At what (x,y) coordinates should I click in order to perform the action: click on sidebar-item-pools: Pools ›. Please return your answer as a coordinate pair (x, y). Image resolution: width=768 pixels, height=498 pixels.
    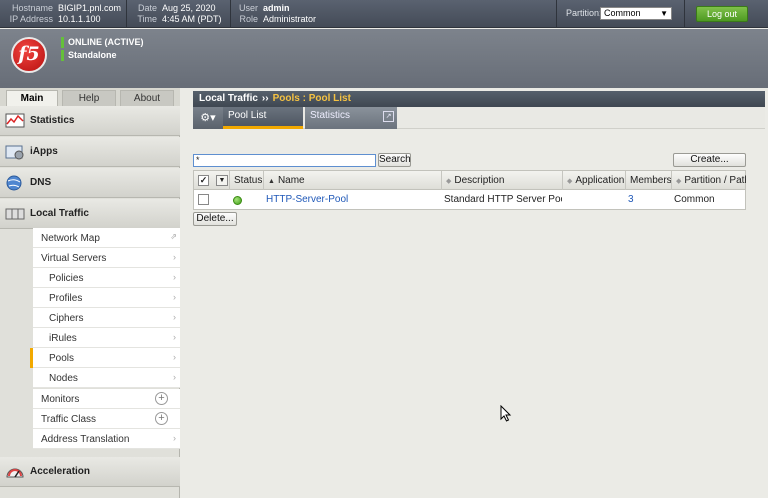
    Looking at the image, I should click on (105, 358).